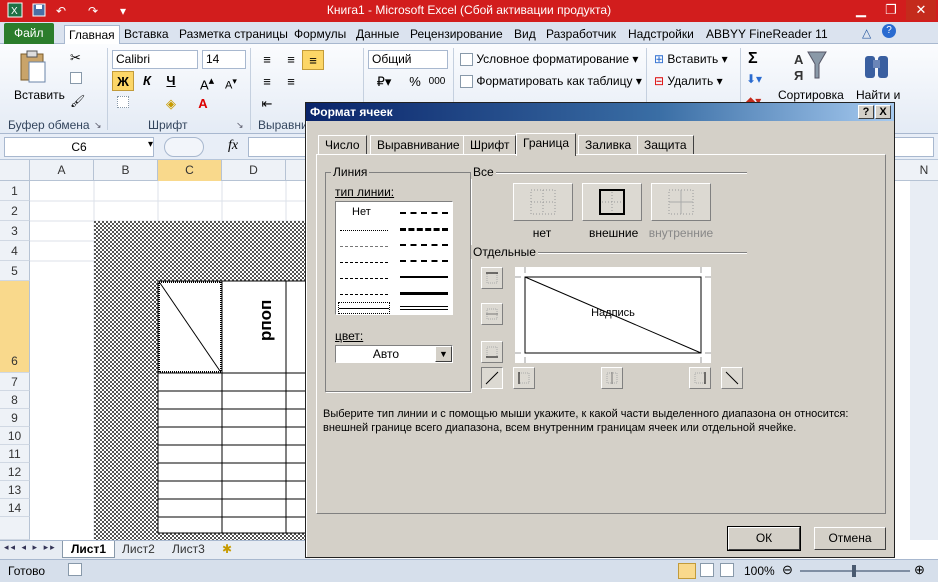  Describe the element at coordinates (15, 271) in the screenshot. I see `row-header-5: 5` at that location.